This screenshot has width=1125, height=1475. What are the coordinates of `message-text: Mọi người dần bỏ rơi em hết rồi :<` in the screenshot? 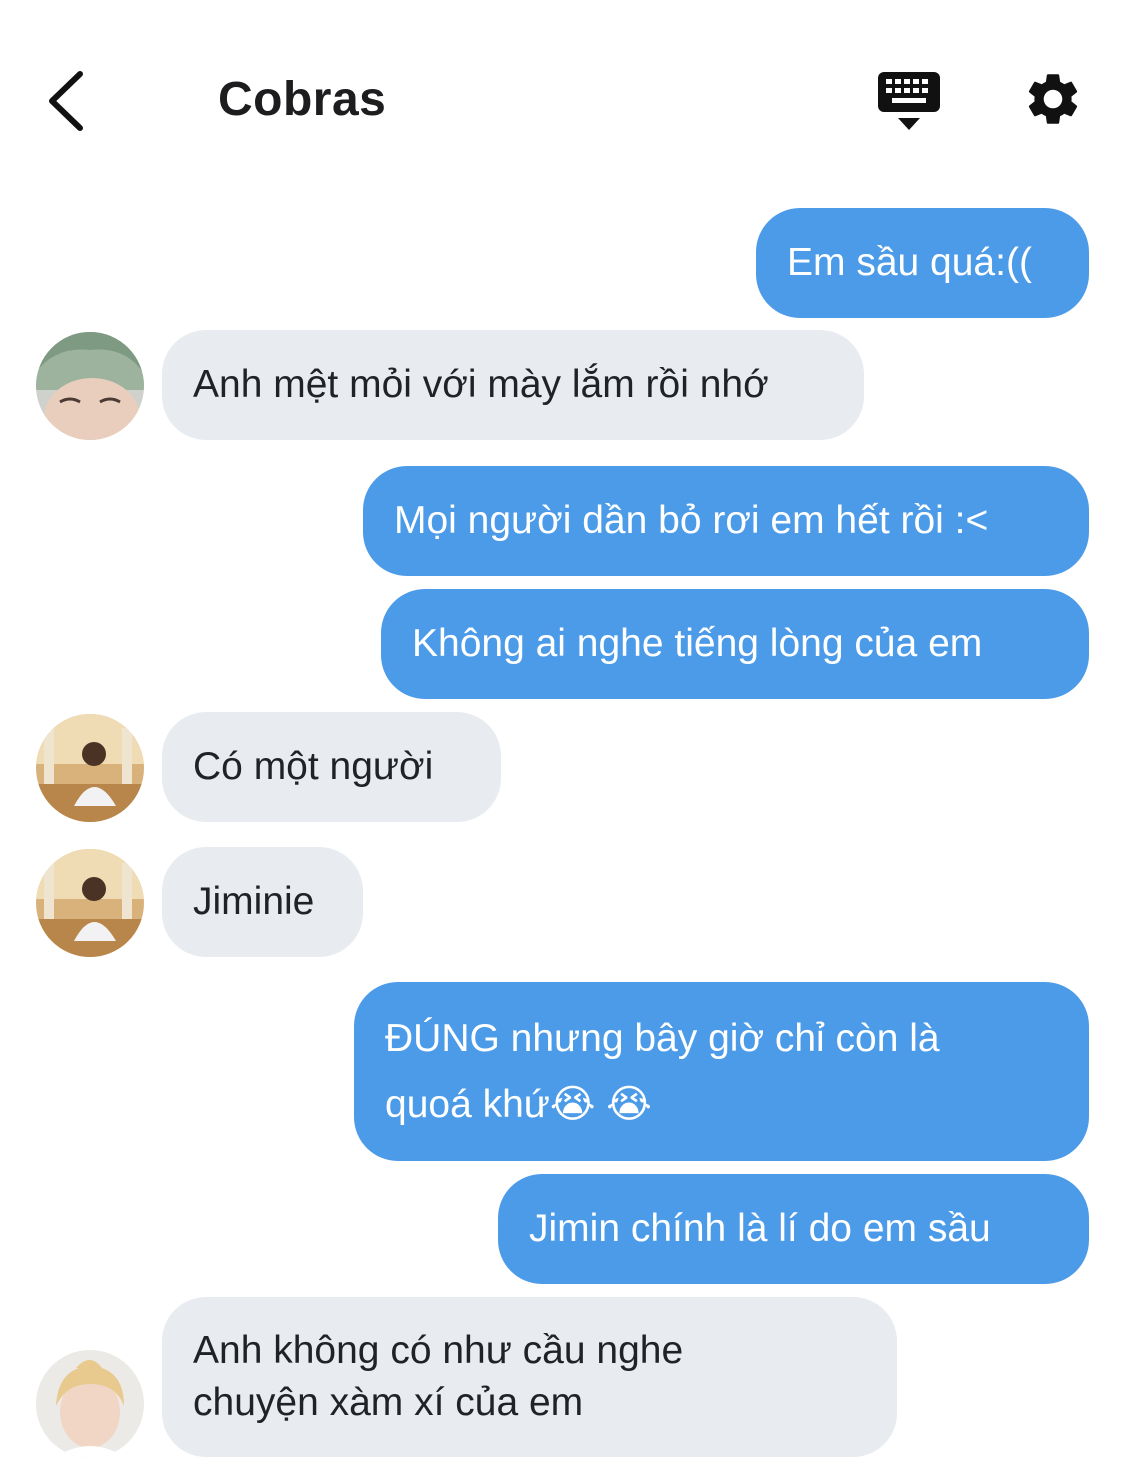 It's located at (691, 520).